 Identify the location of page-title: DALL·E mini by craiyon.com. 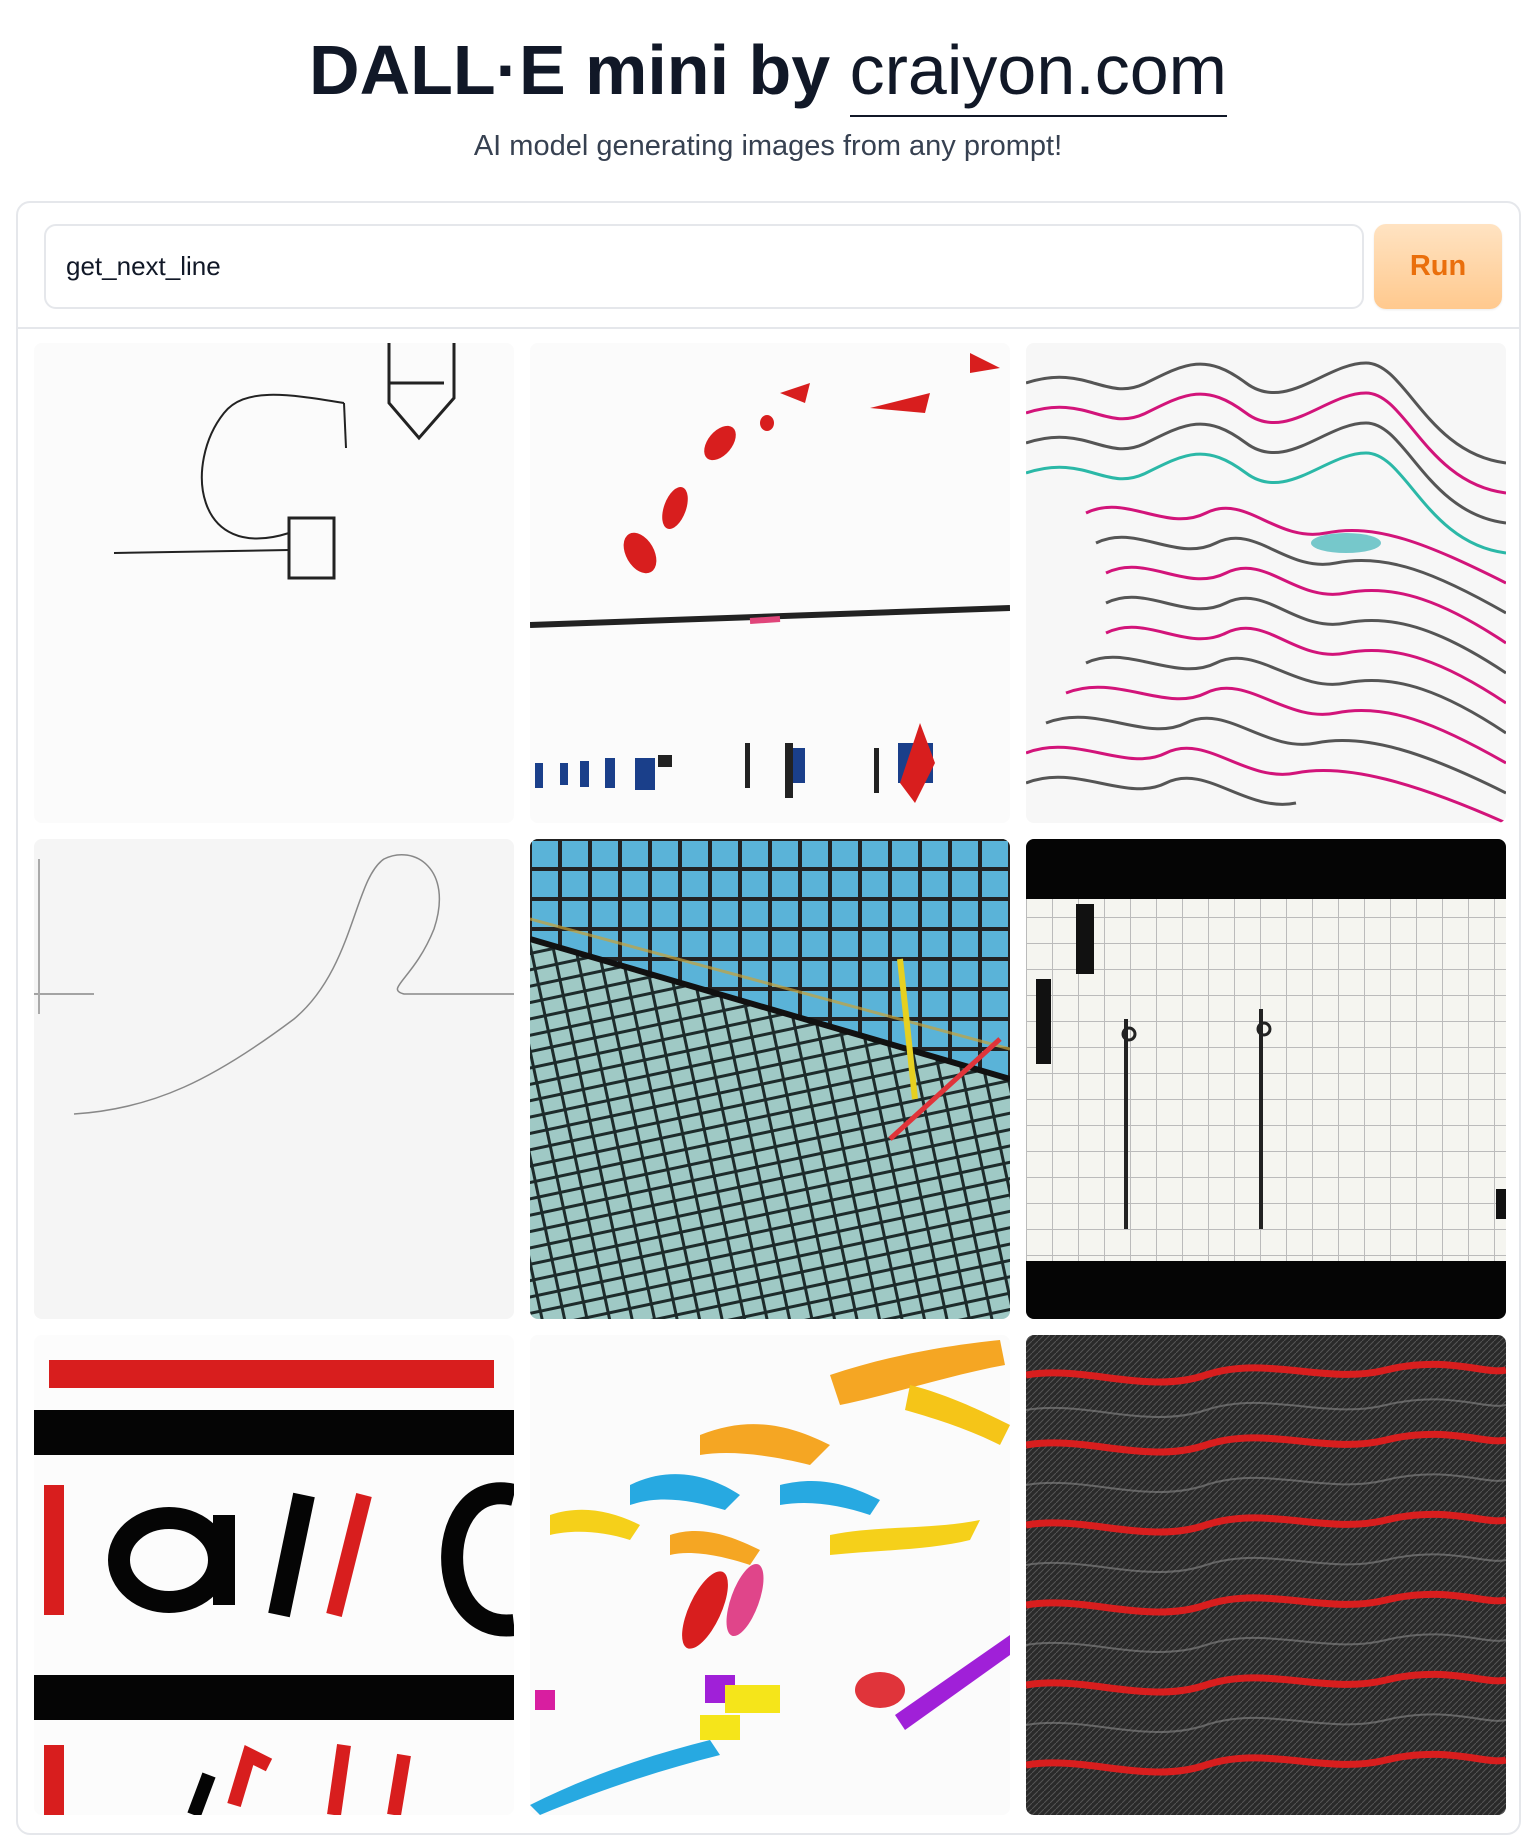
(768, 73).